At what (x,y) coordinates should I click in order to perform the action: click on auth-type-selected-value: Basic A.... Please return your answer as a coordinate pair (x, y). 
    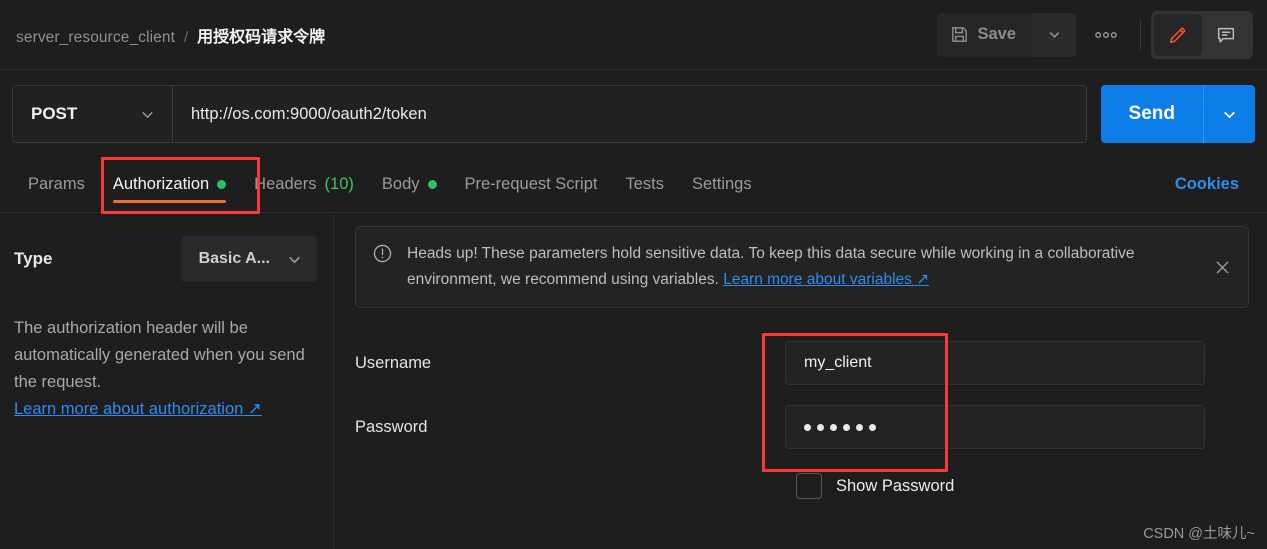
    Looking at the image, I should click on (234, 258).